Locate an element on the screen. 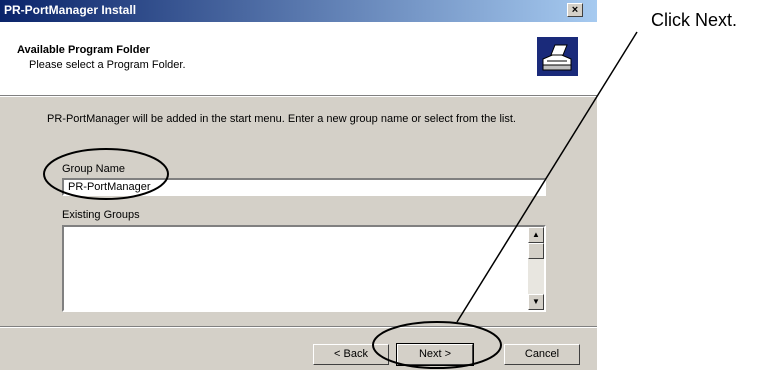 The image size is (779, 370). group-name-highlight-ellipse is located at coordinates (106, 174).